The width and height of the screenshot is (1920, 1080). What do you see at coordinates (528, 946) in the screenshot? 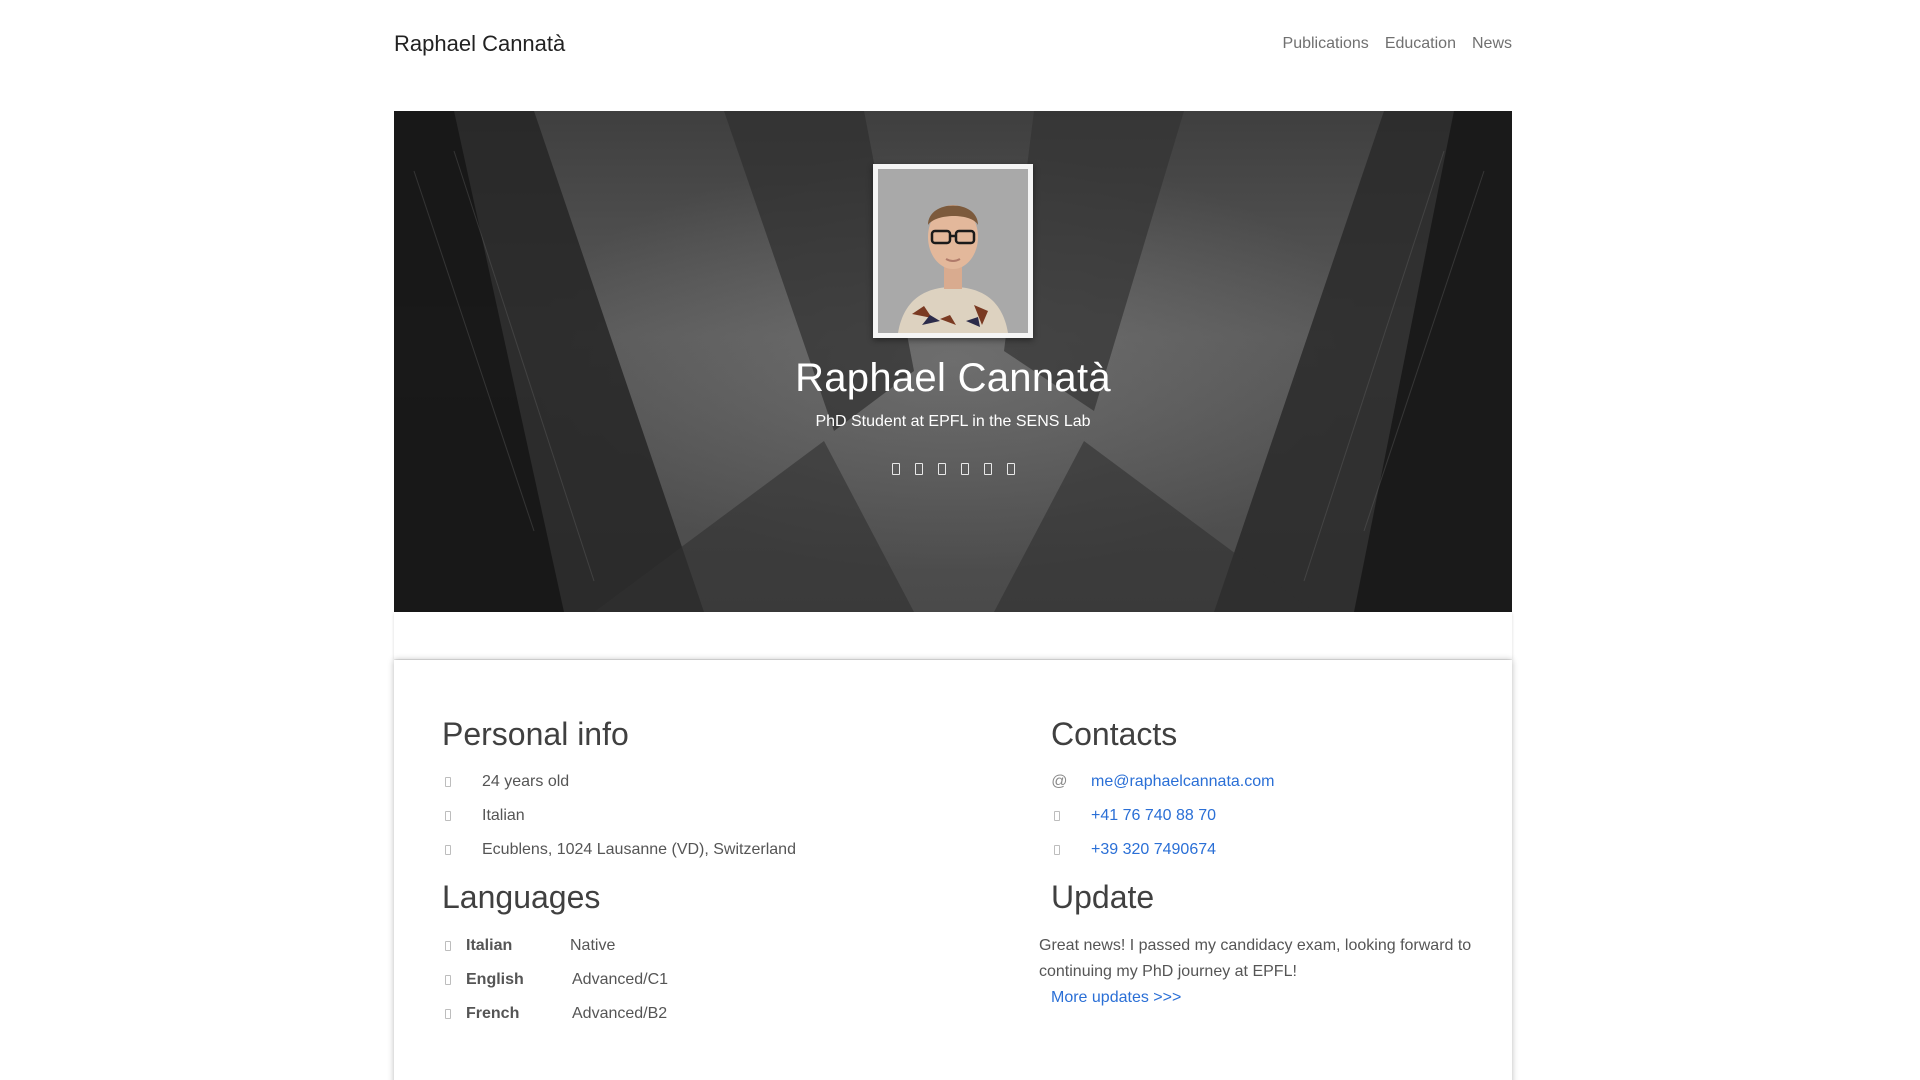
I see `language-row: Italian Native` at bounding box center [528, 946].